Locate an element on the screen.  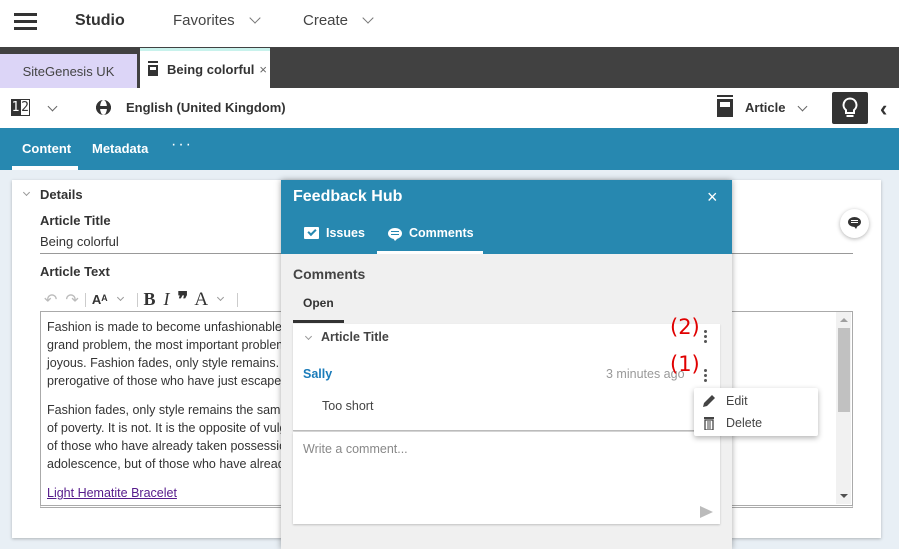
app-header: Studio Favorites Create is located at coordinates (449, 23).